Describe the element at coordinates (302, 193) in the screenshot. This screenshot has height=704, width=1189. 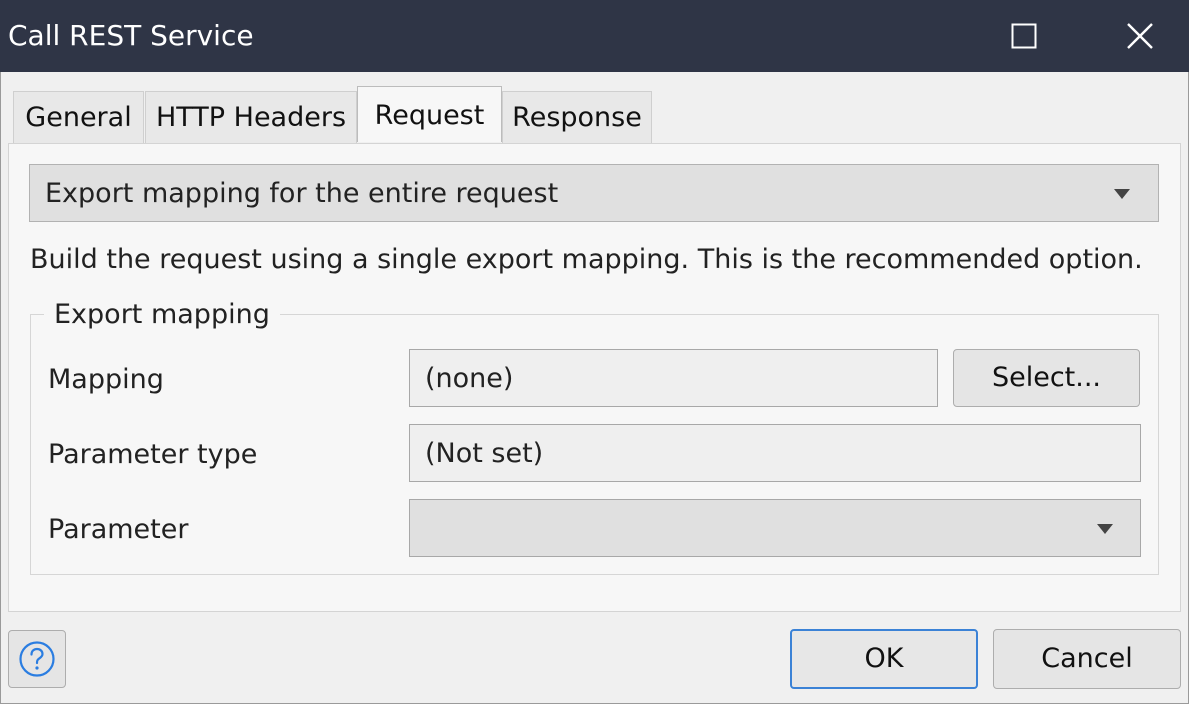
I see `request-type-value: Export mapping for the entire request` at that location.